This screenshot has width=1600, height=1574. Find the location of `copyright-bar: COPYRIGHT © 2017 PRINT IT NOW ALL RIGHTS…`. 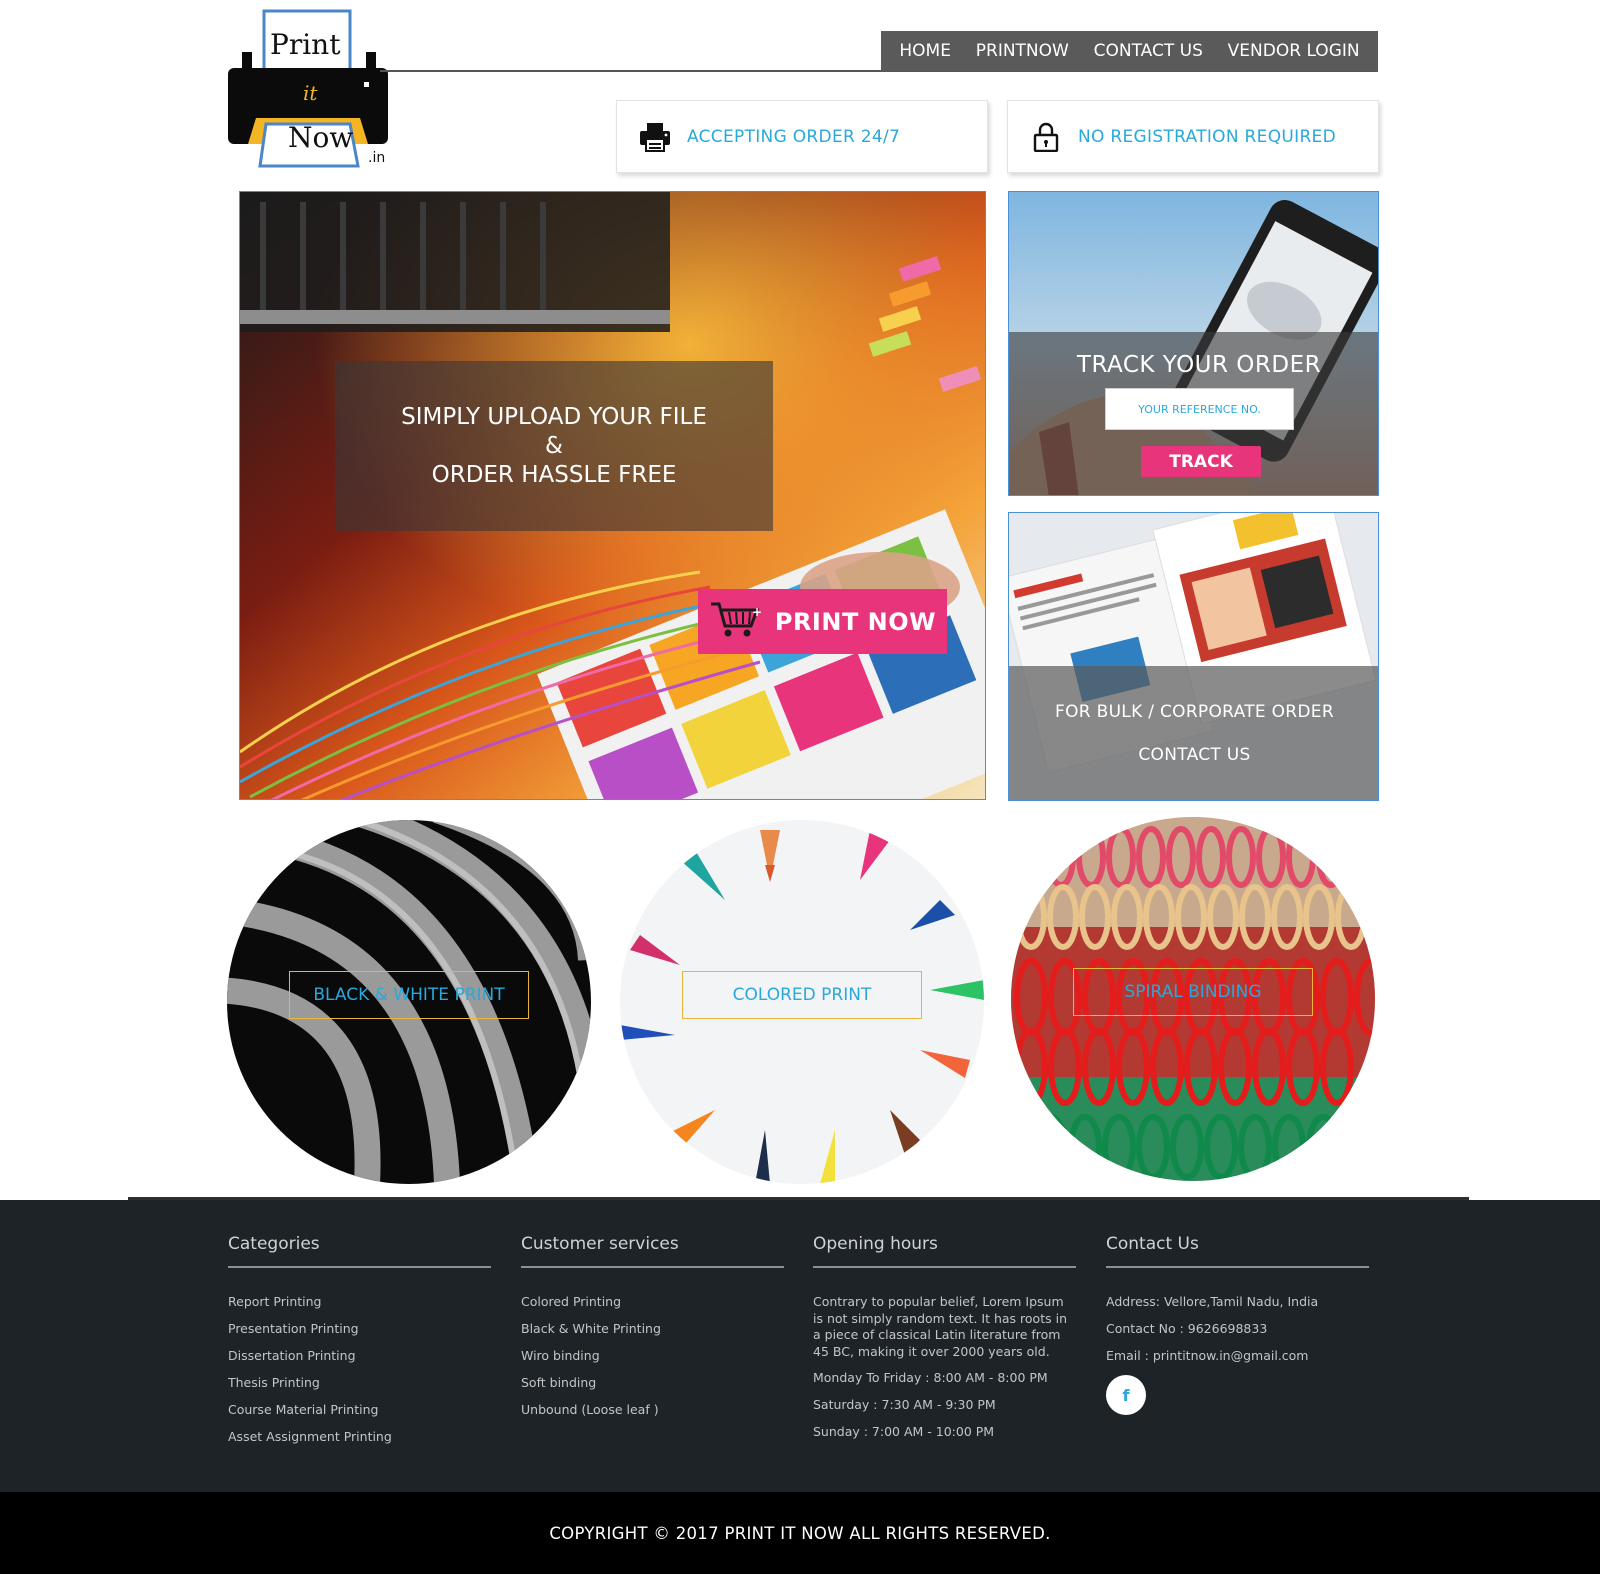

copyright-bar: COPYRIGHT © 2017 PRINT IT NOW ALL RIGHTS… is located at coordinates (800, 1533).